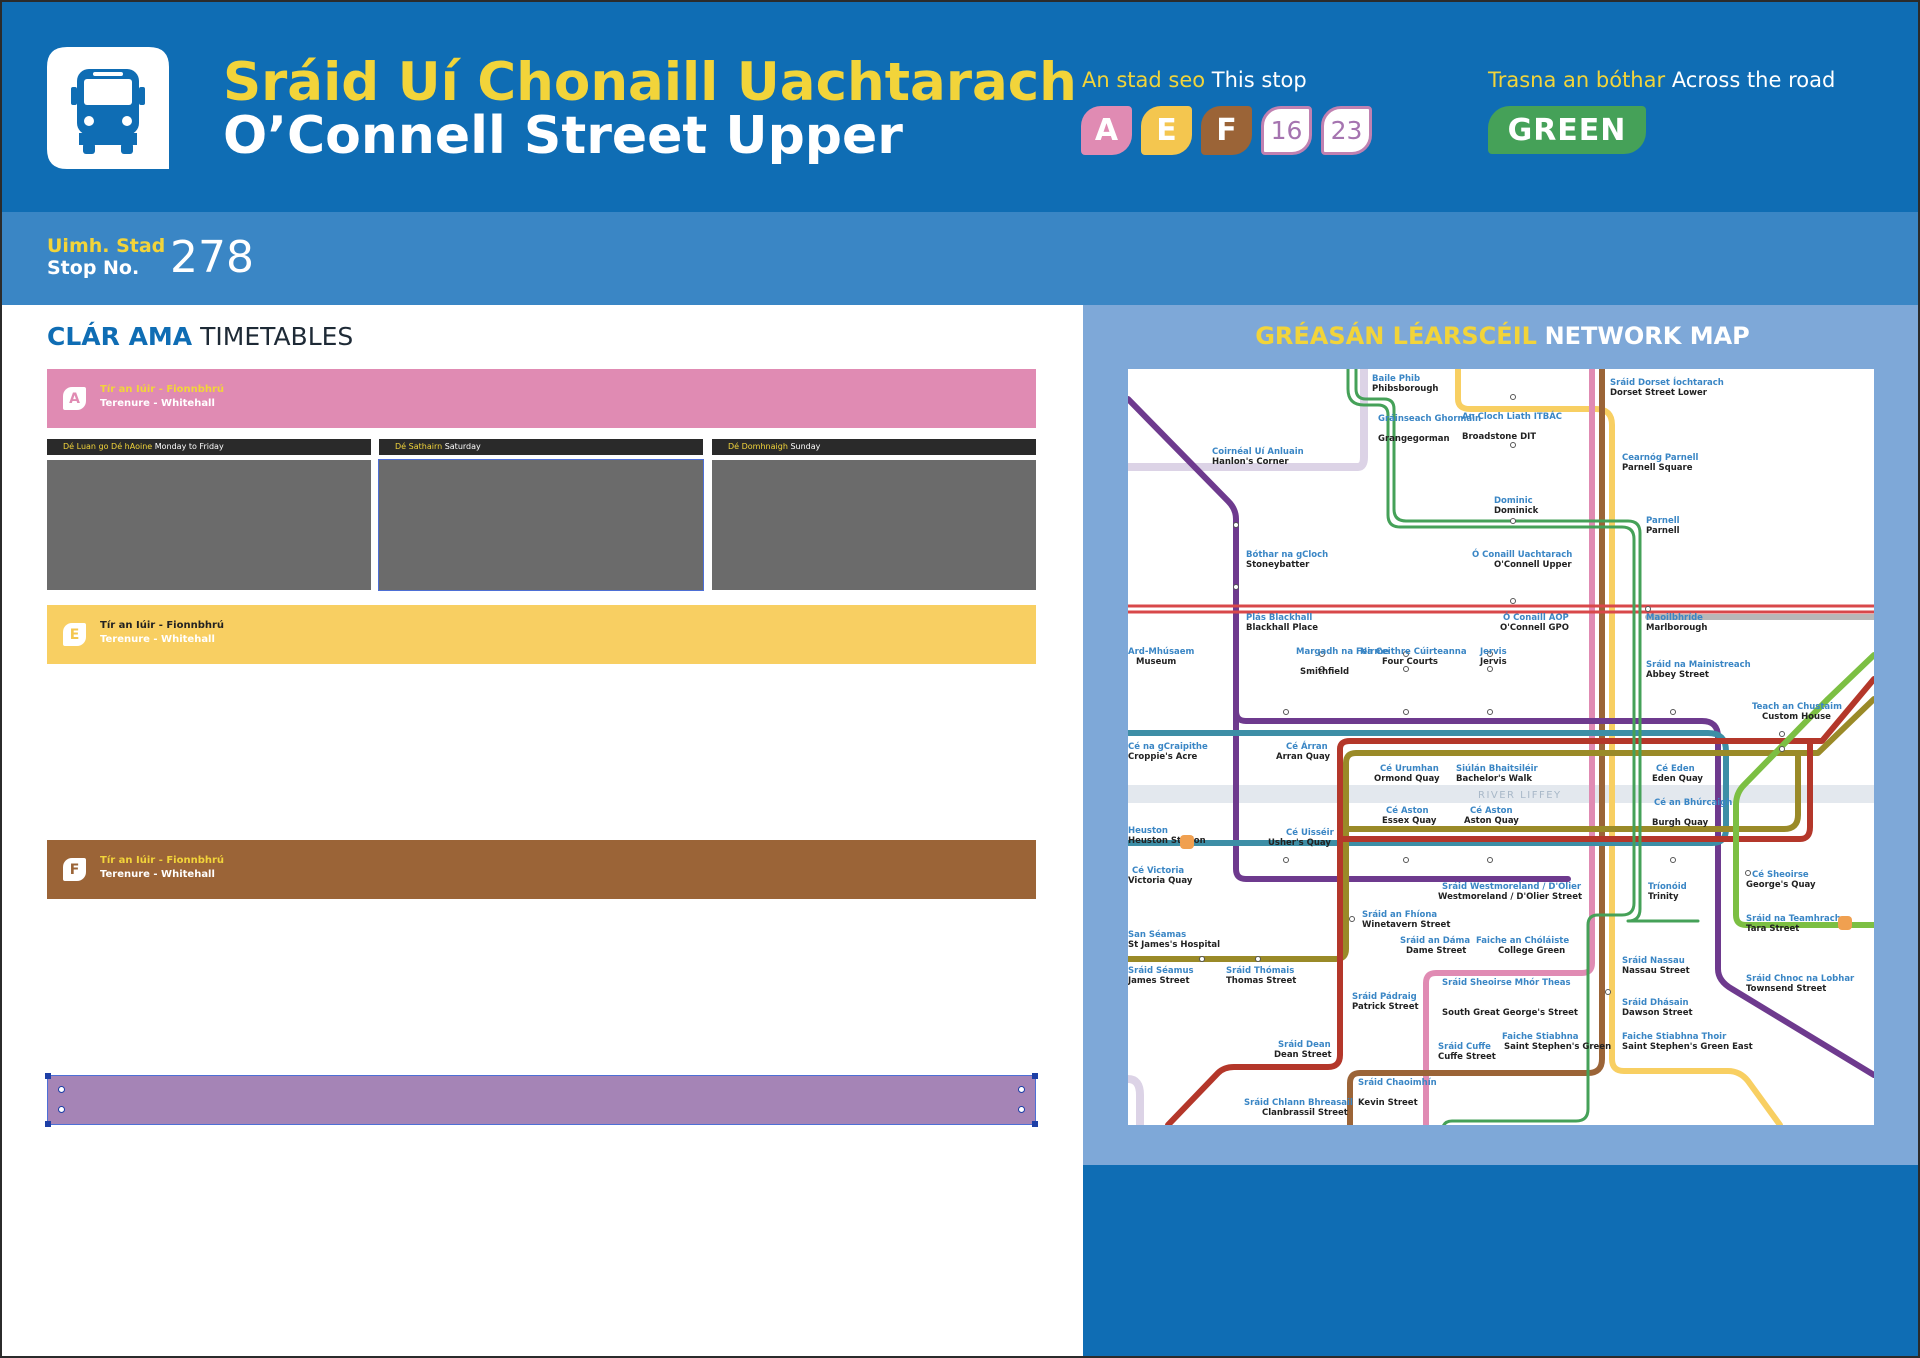 The height and width of the screenshot is (1358, 1920). I want to click on across-road-label-english: Across the road, so click(1753, 80).